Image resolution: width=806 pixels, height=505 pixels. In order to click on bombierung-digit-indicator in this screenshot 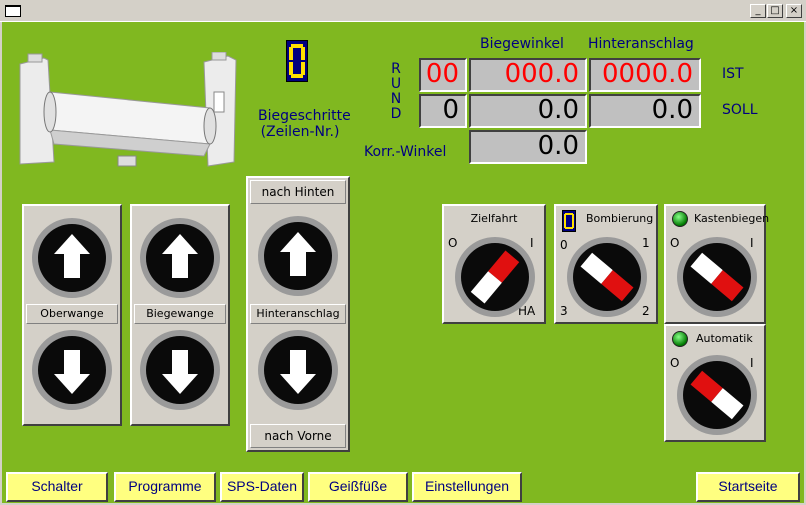, I will do `click(569, 221)`.